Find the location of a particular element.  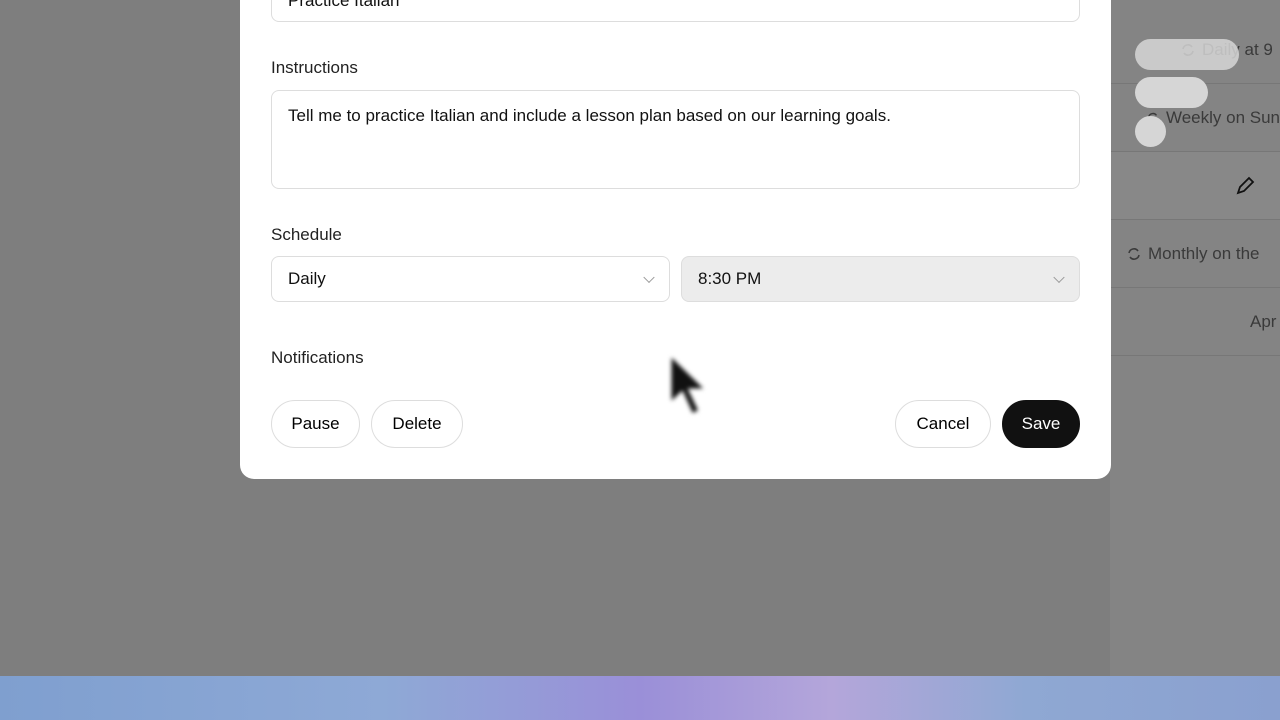

save-button: Save is located at coordinates (1041, 424).